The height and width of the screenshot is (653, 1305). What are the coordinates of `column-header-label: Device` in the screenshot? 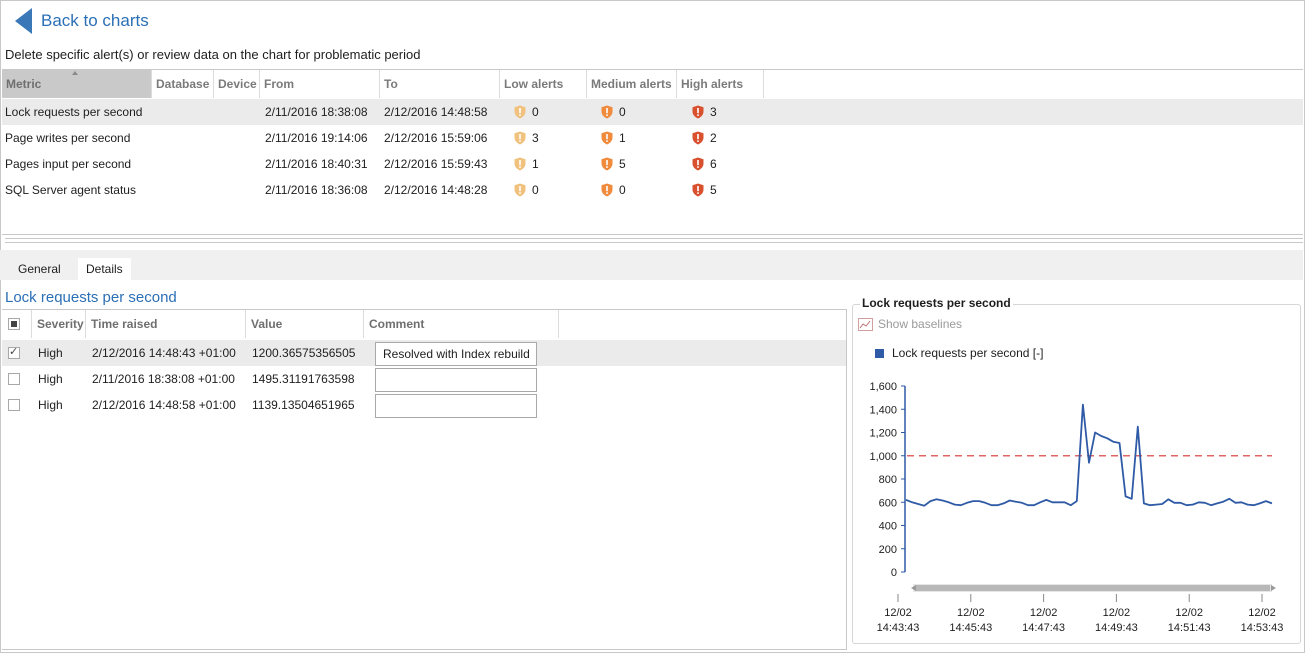 It's located at (237, 84).